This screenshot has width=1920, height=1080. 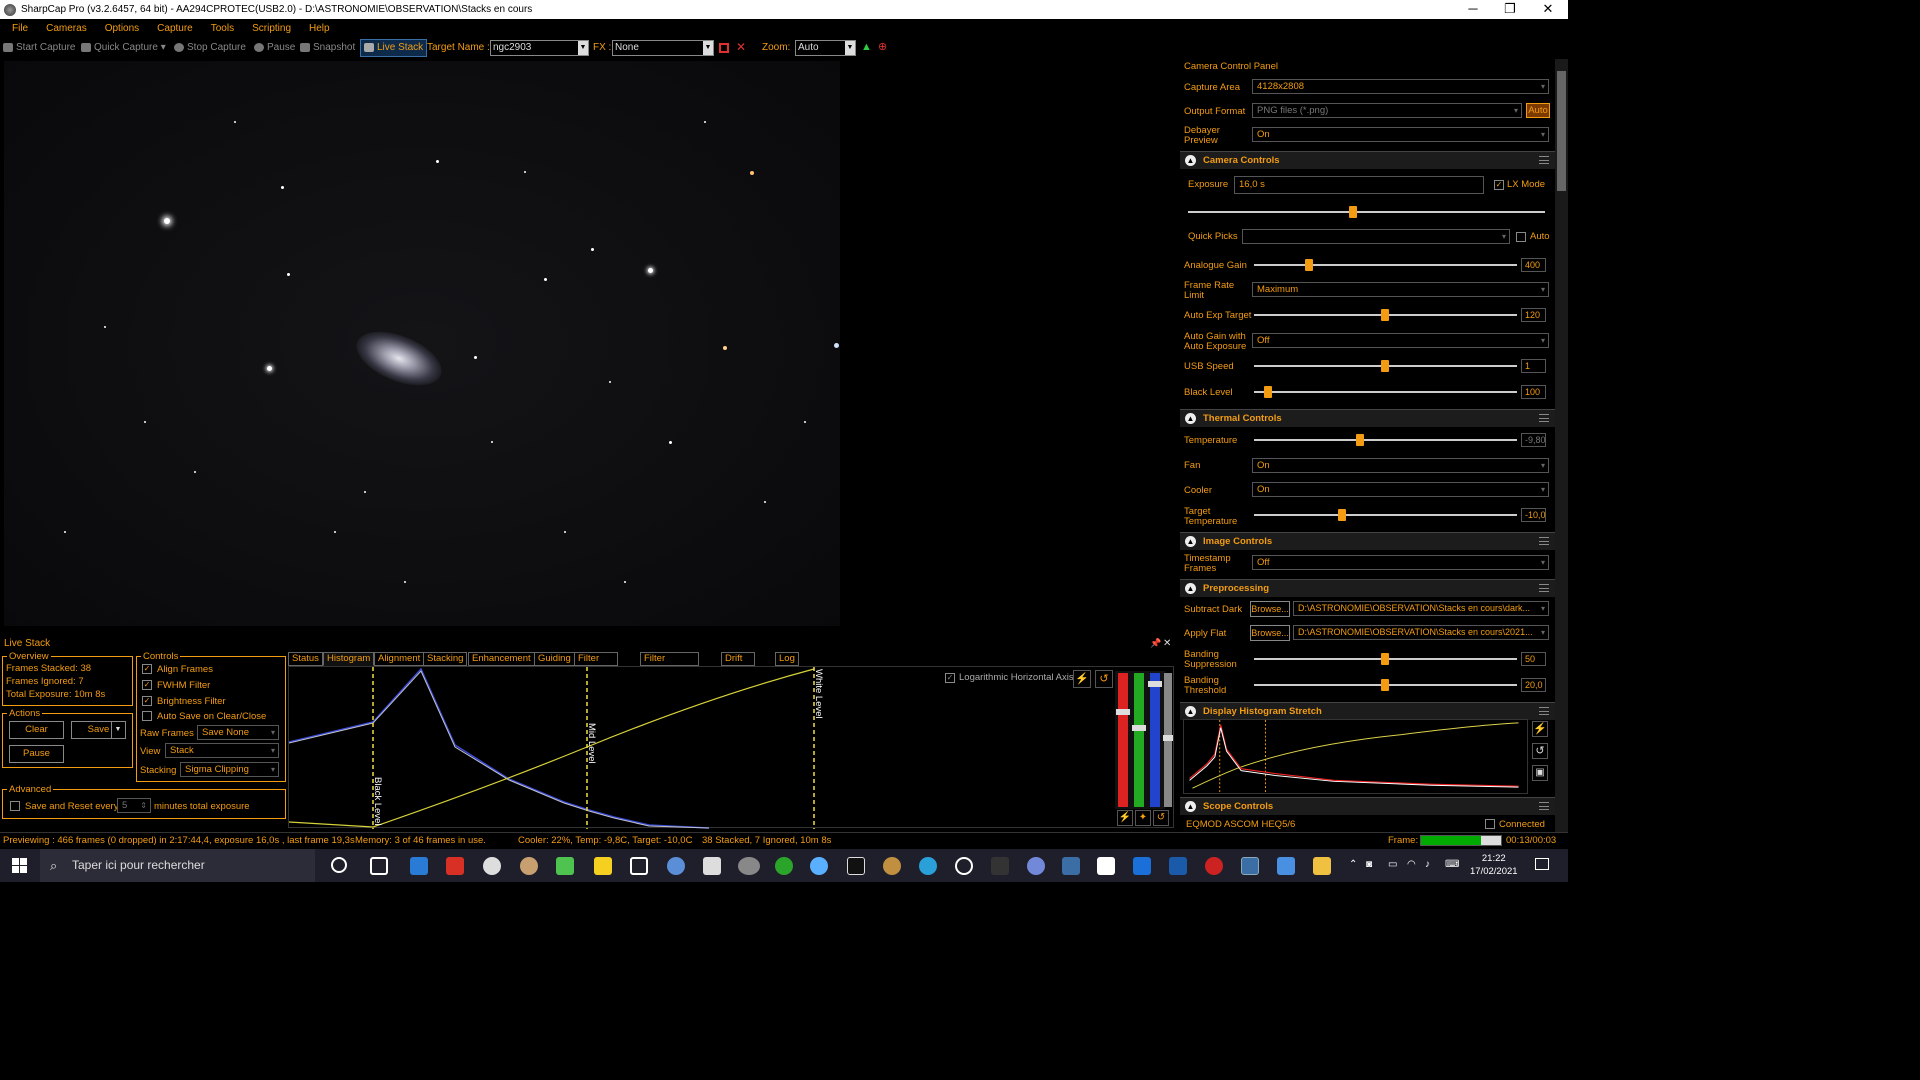 I want to click on tray-icon: ▭, so click(x=1392, y=864).